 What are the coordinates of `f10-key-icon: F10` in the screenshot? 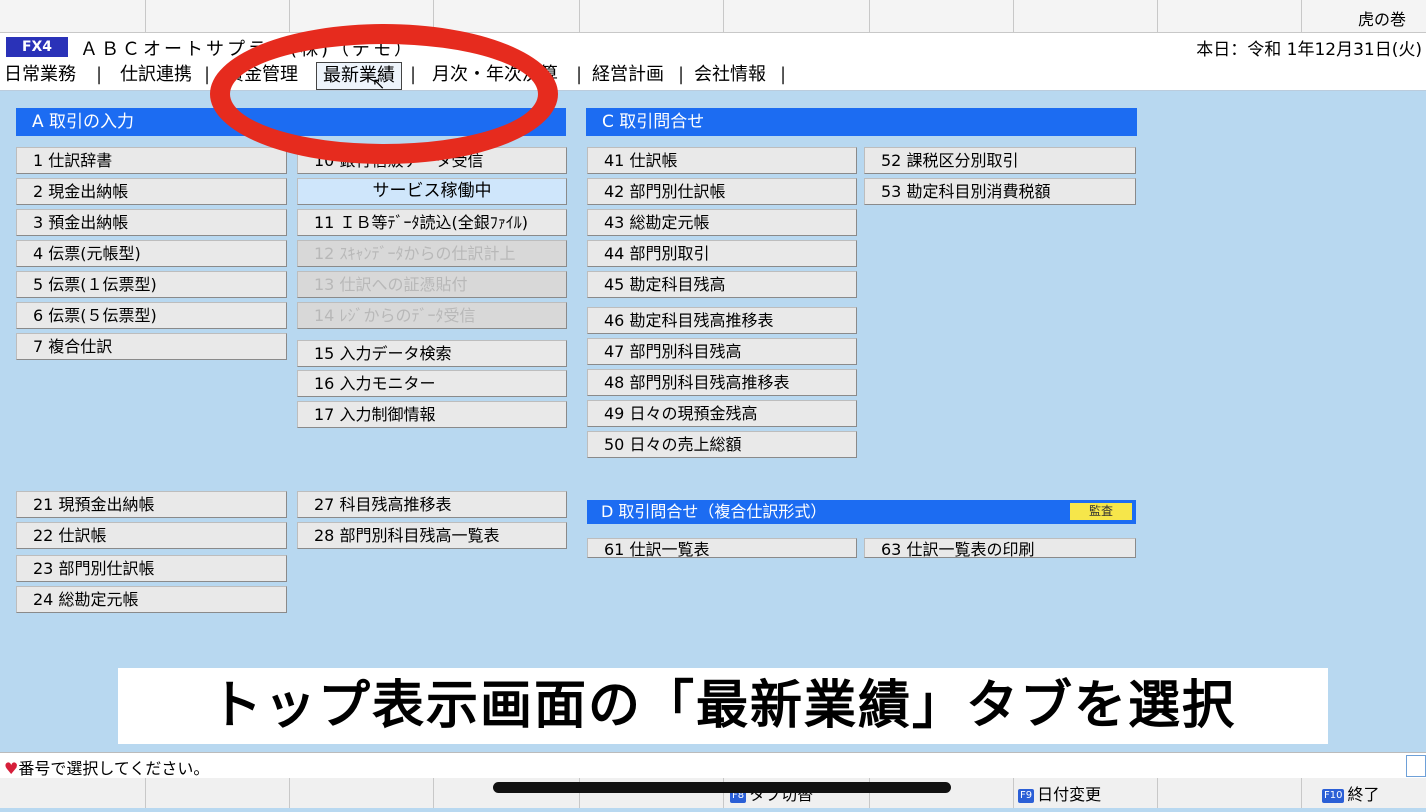 It's located at (1333, 795).